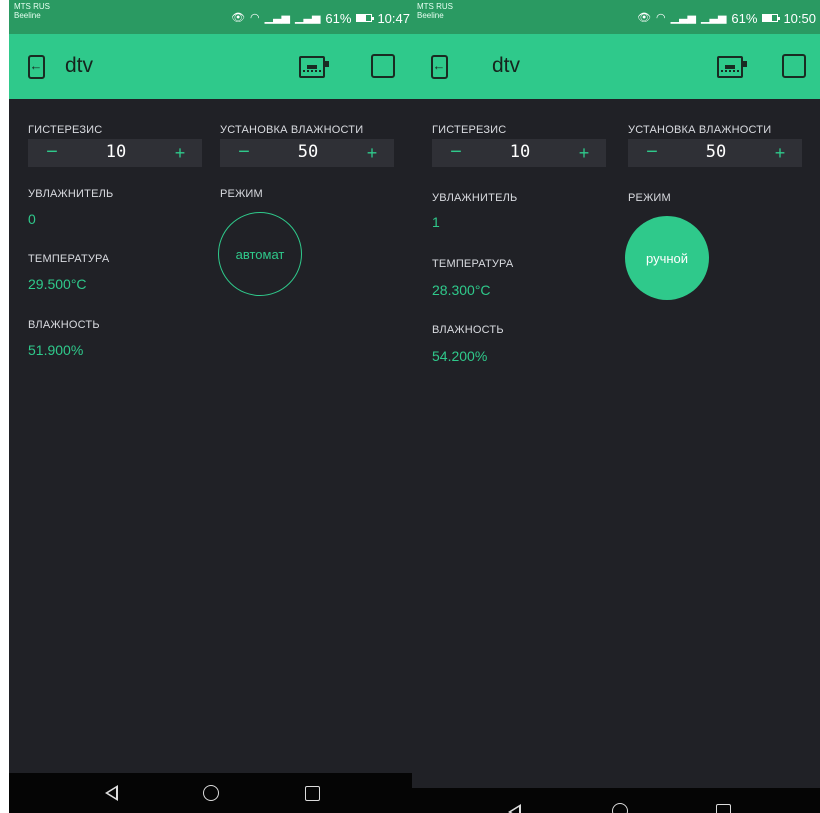 The height and width of the screenshot is (813, 820). I want to click on temperature-value: 29.500°C, so click(57, 284).